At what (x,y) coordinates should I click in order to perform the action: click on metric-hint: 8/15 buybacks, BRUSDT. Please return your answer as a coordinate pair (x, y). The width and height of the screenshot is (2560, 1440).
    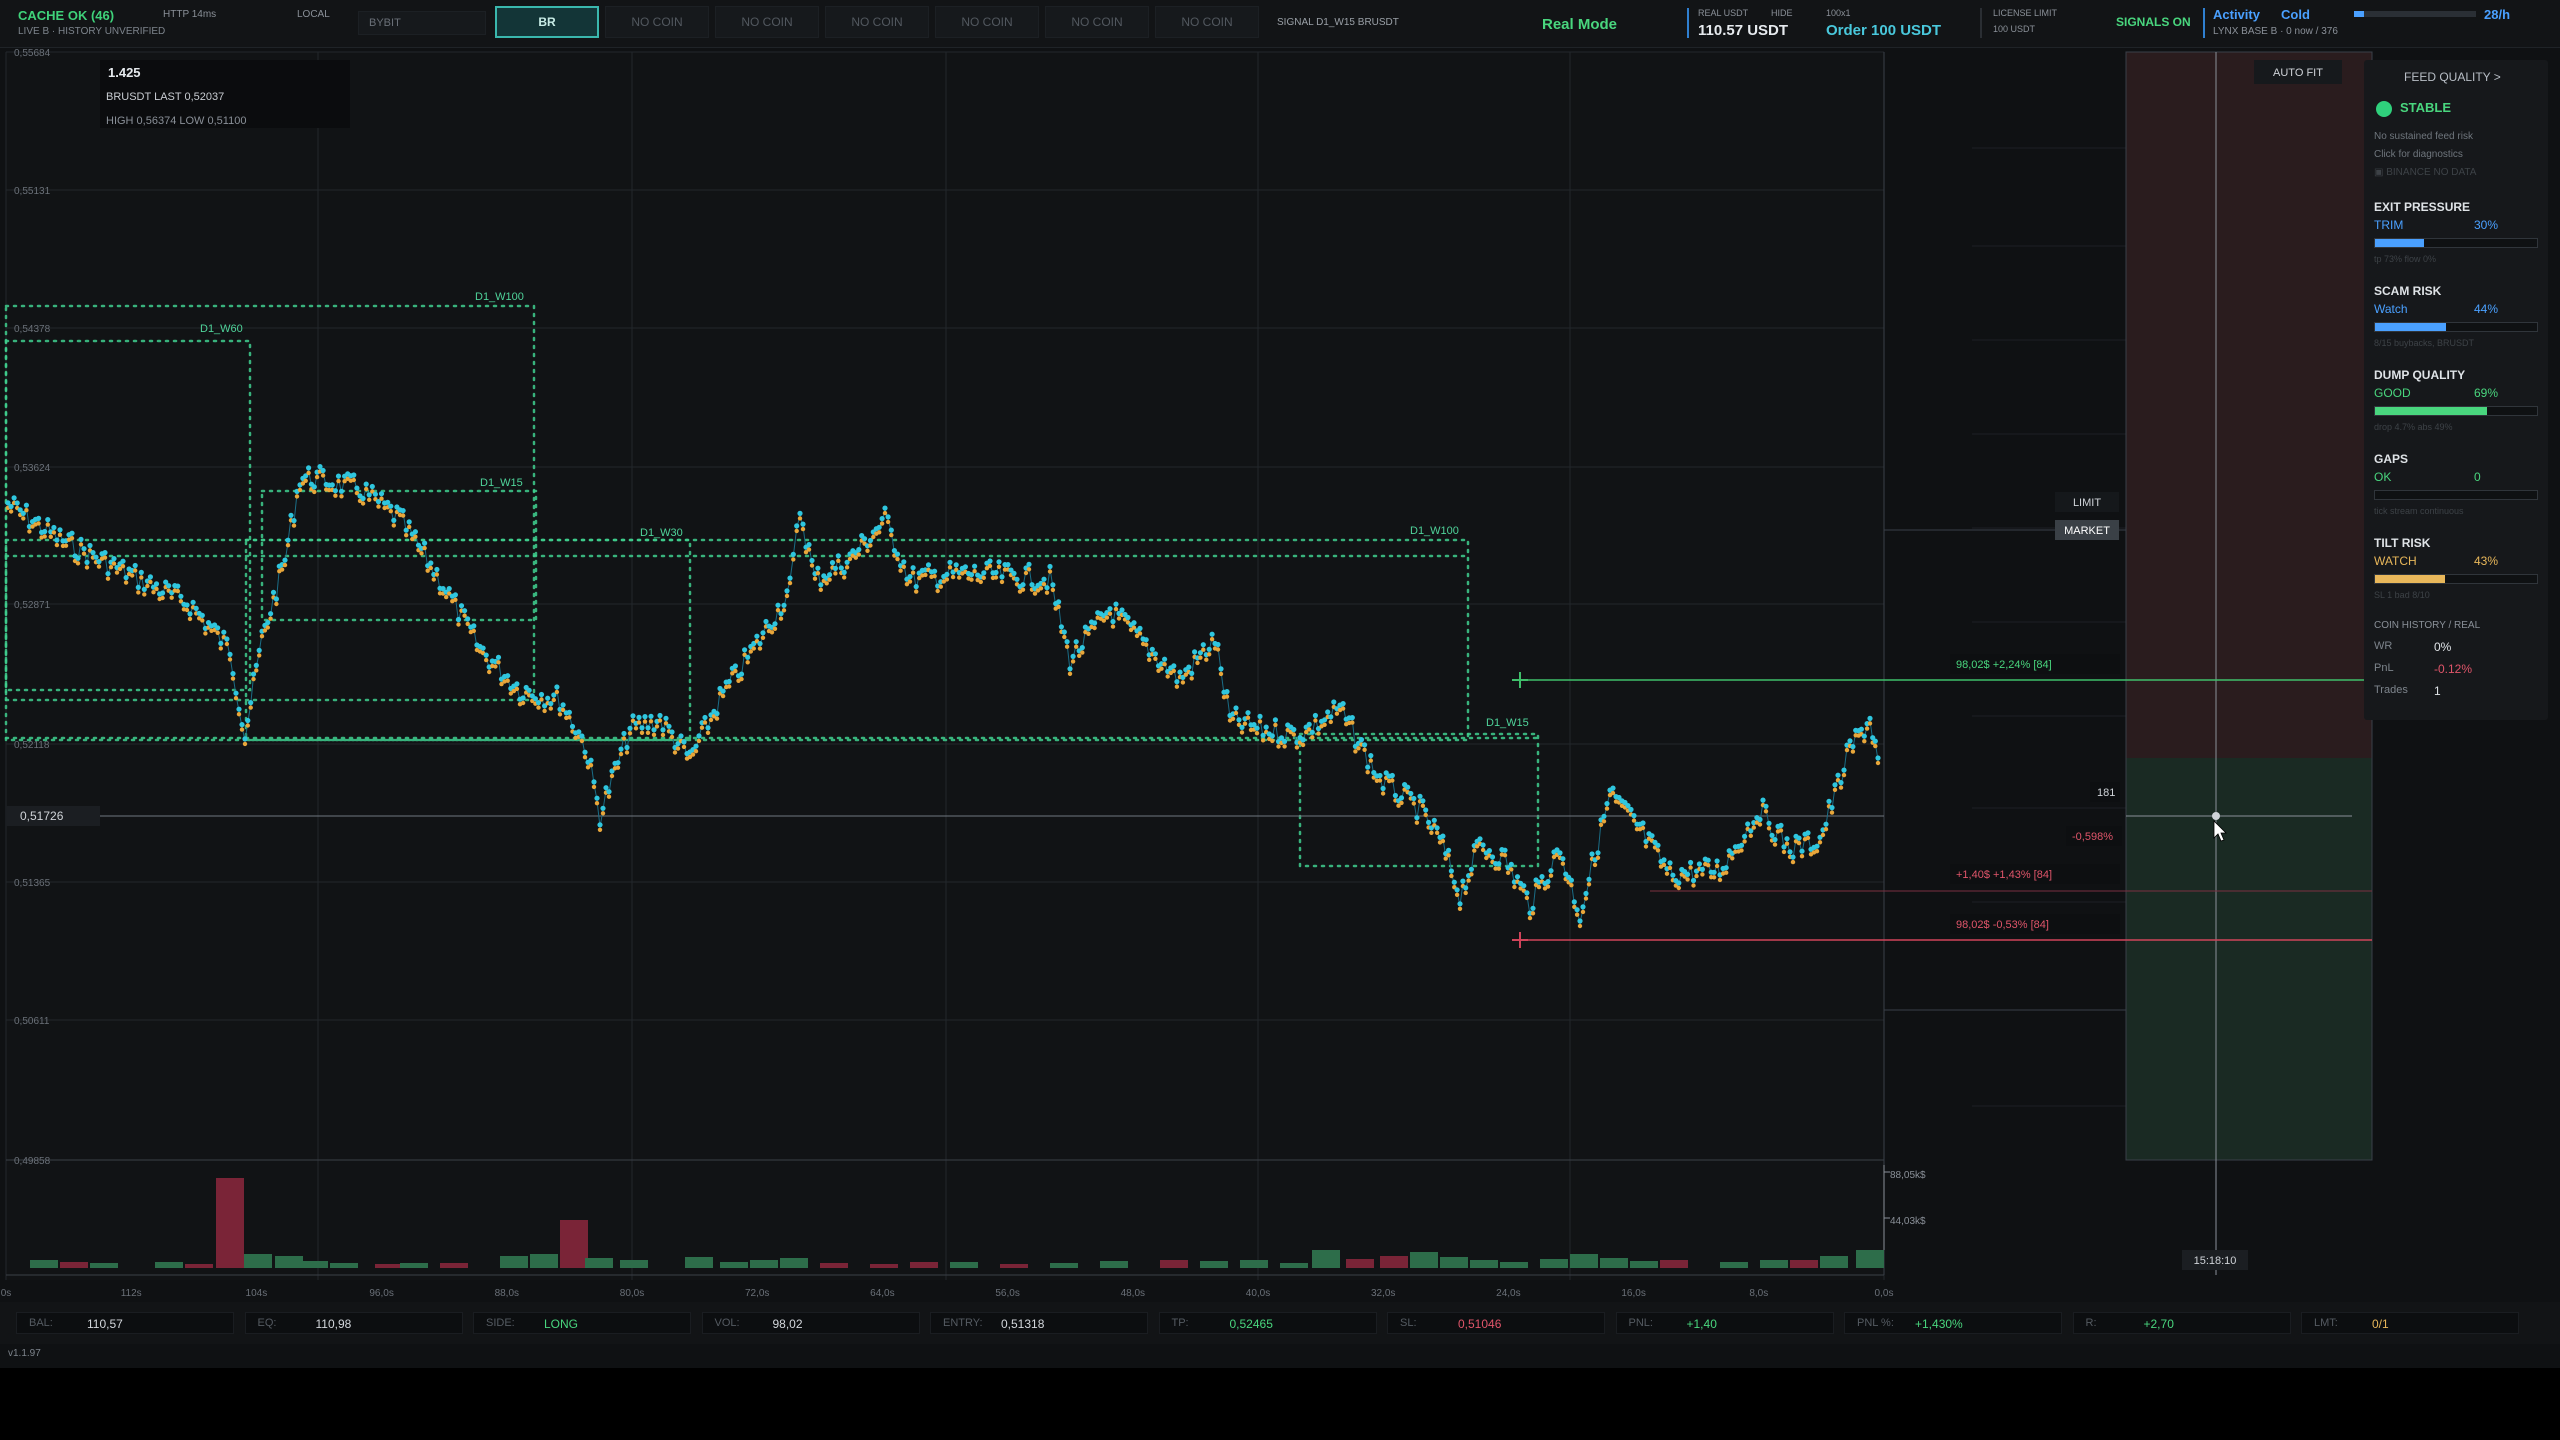
    Looking at the image, I should click on (2424, 343).